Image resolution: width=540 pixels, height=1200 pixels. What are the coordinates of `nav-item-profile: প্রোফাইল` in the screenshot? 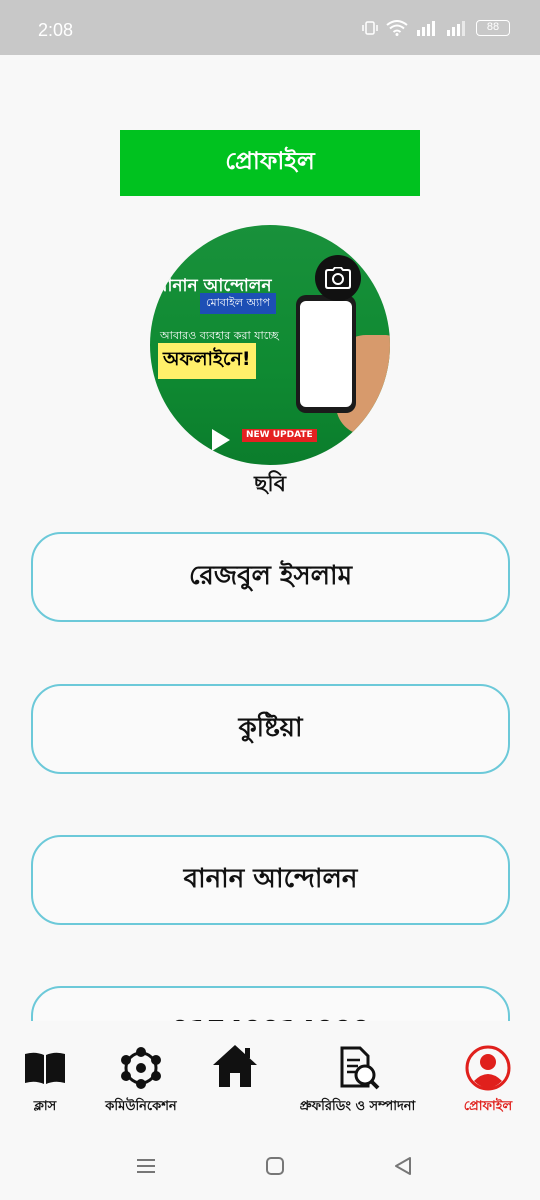 It's located at (488, 1078).